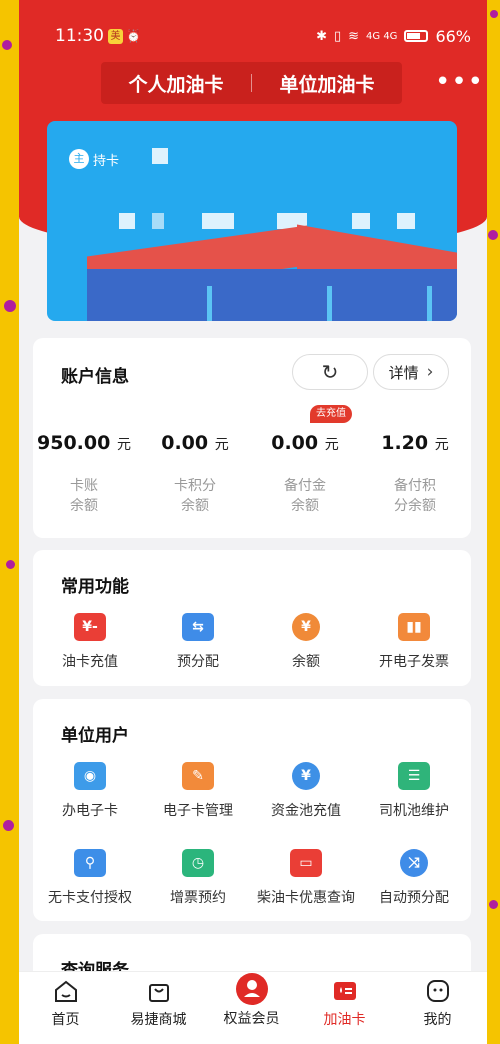  I want to click on func-driver-pool: ☰ 司机池维护, so click(414, 791).